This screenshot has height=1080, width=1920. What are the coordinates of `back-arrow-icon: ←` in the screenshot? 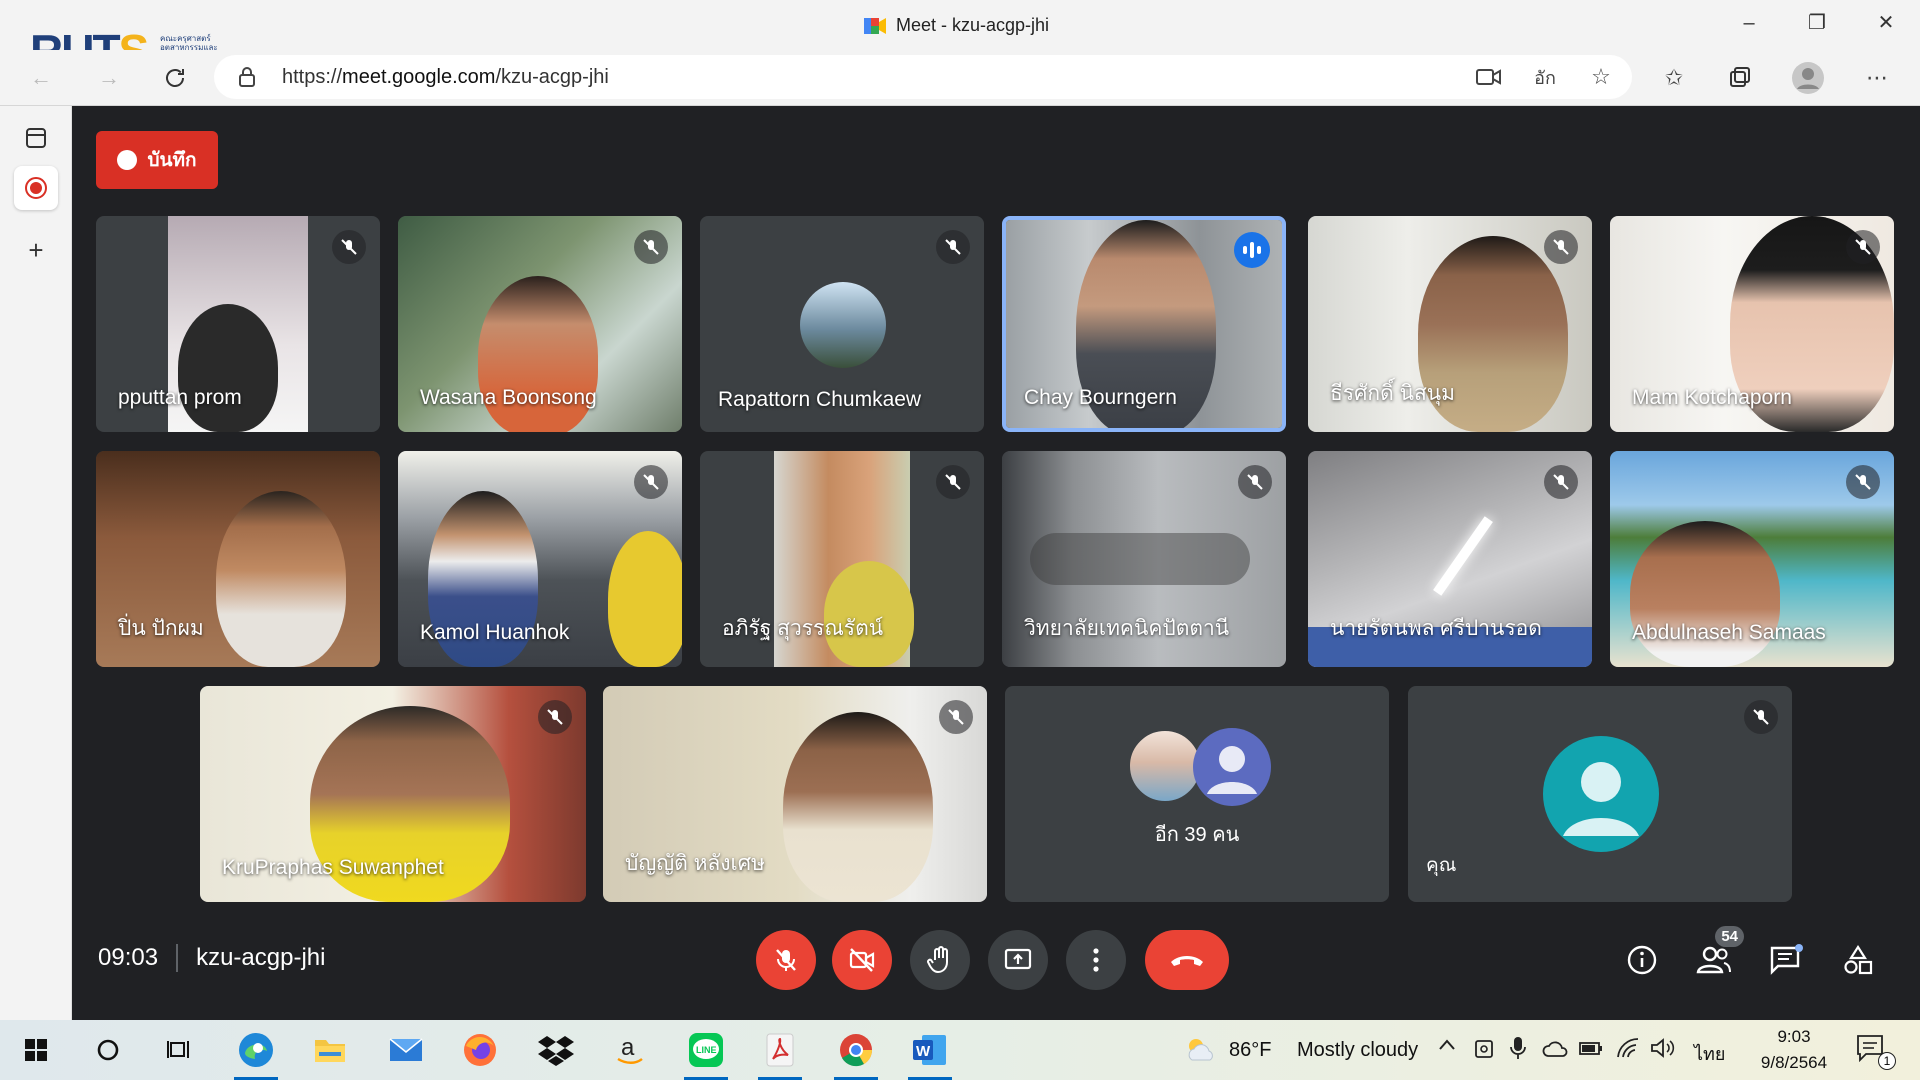 It's located at (41, 78).